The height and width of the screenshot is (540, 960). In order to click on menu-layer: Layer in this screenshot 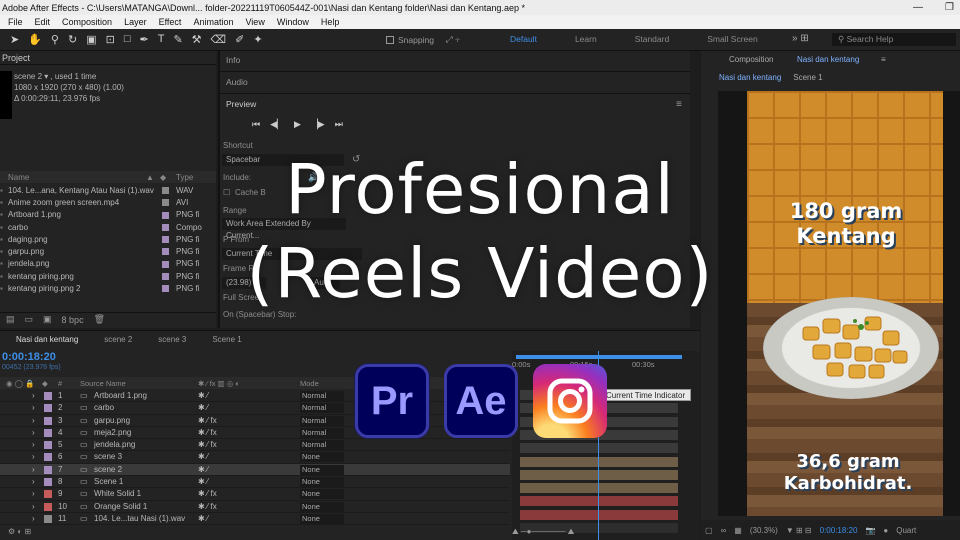, I will do `click(135, 22)`.